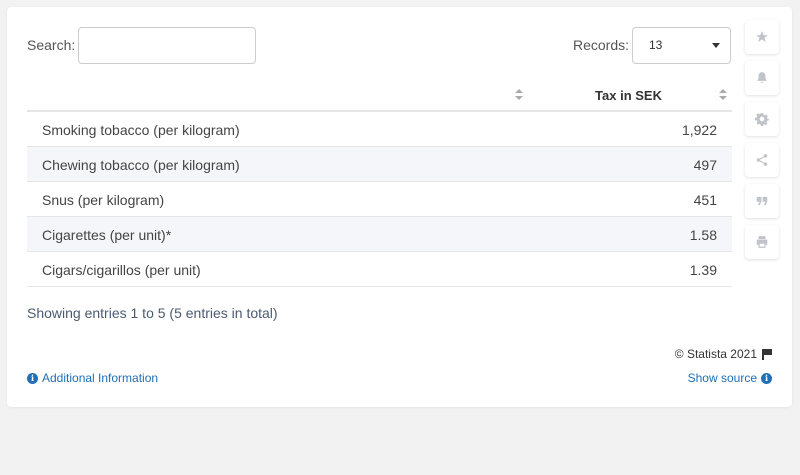 Image resolution: width=800 pixels, height=475 pixels. I want to click on gear-icon, so click(762, 119).